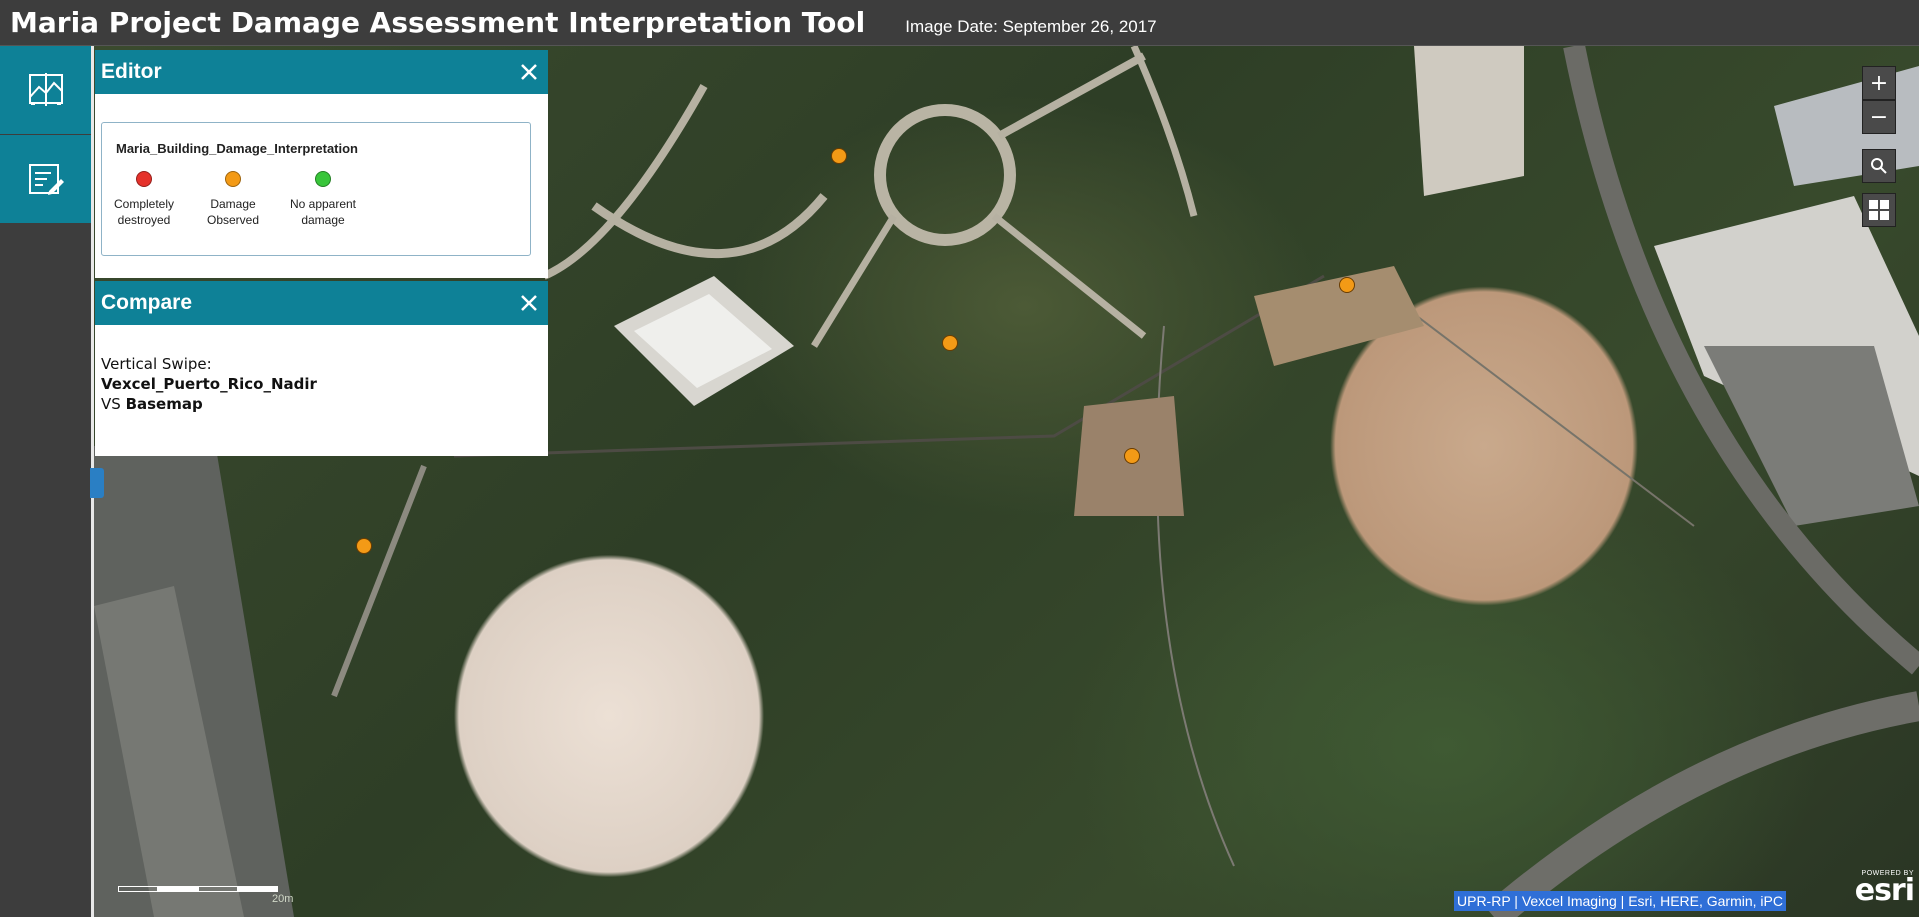  Describe the element at coordinates (233, 179) in the screenshot. I see `orange-point-symbol` at that location.